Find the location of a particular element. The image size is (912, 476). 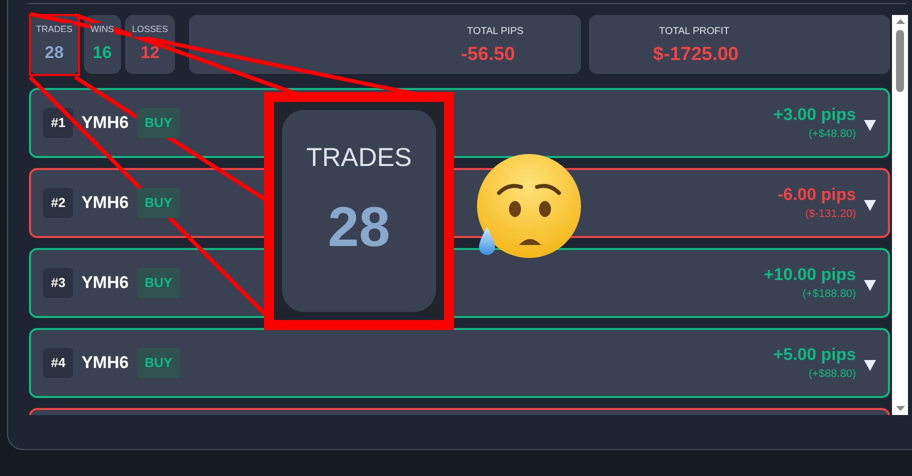

trade-profit: (+$188.80) is located at coordinates (829, 295).